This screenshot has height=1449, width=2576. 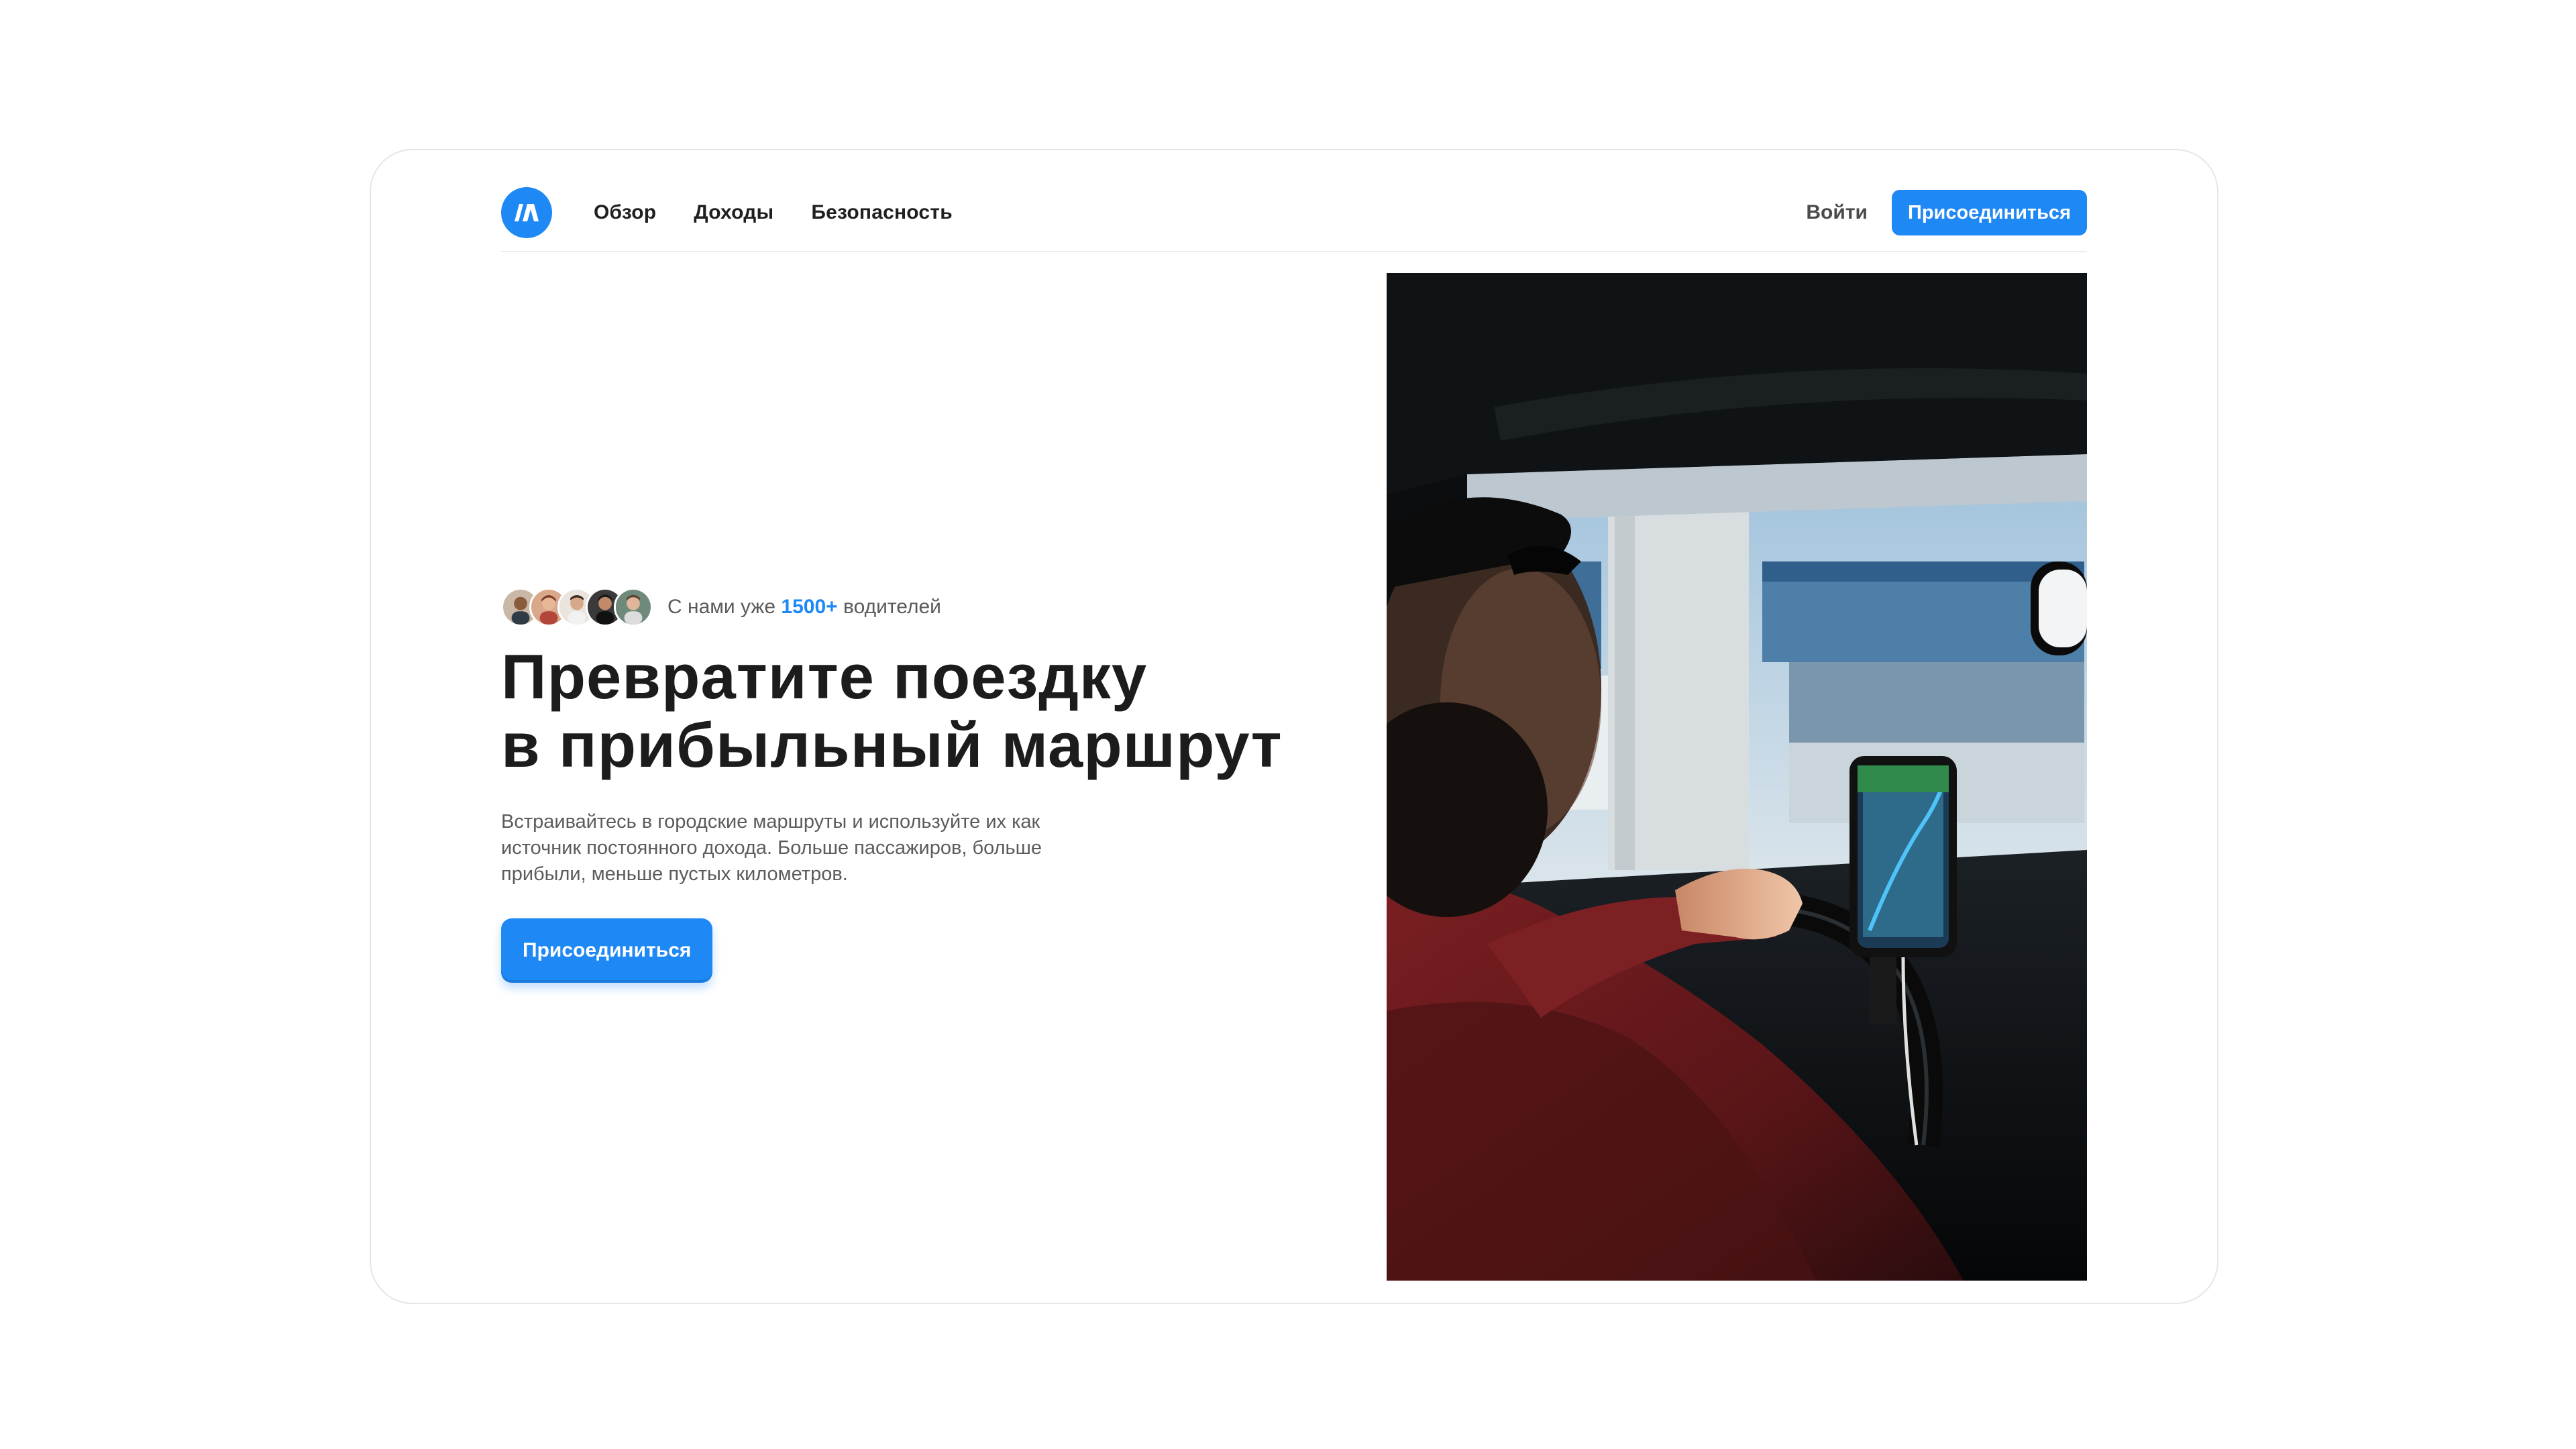 What do you see at coordinates (526, 212) in the screenshot?
I see `brand-logo-icon` at bounding box center [526, 212].